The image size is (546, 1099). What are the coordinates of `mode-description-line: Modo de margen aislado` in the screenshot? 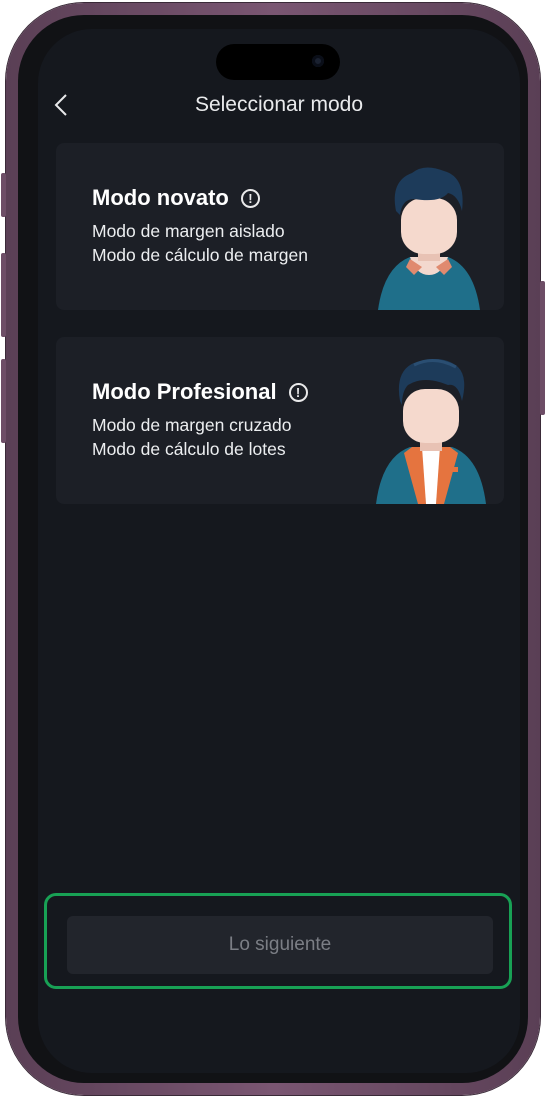 It's located at (188, 231).